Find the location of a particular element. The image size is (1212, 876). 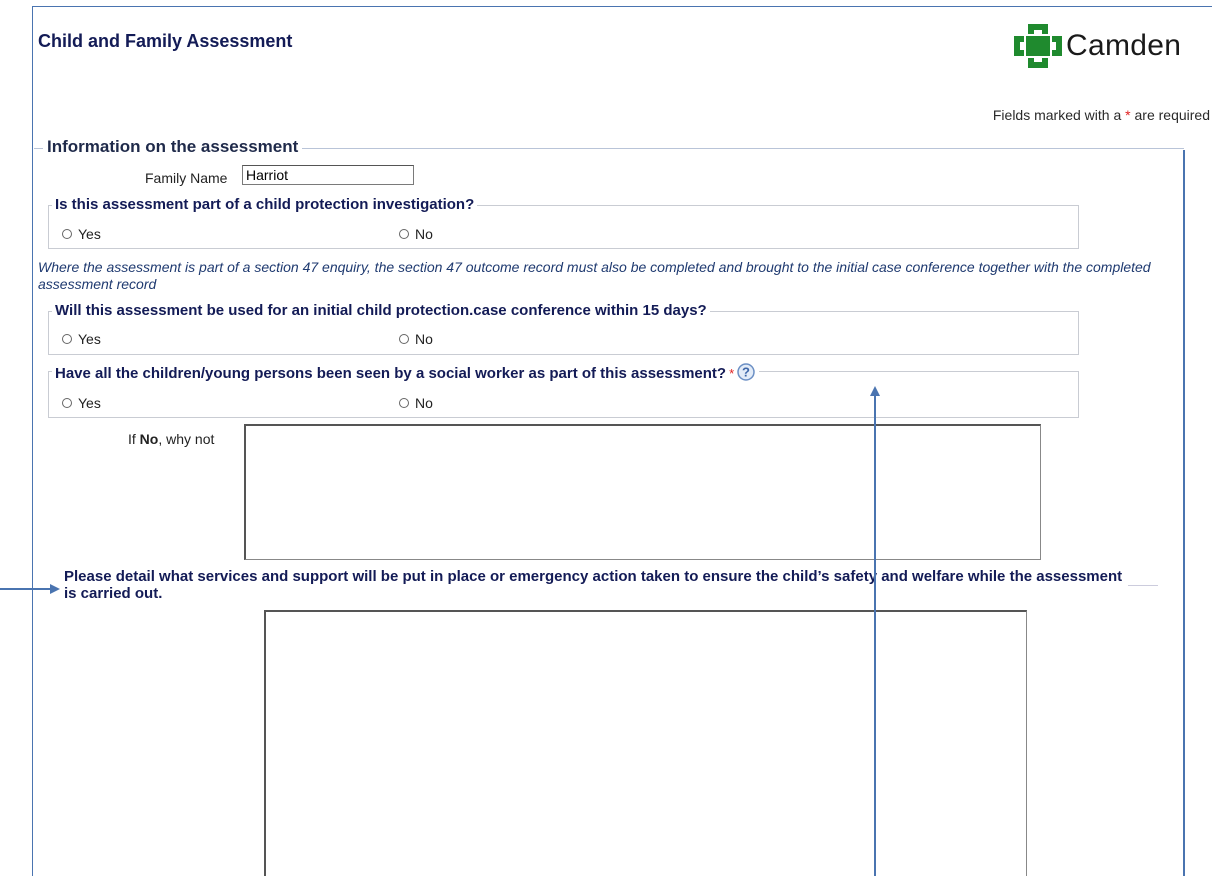

q2-no-radio: No is located at coordinates (416, 339).